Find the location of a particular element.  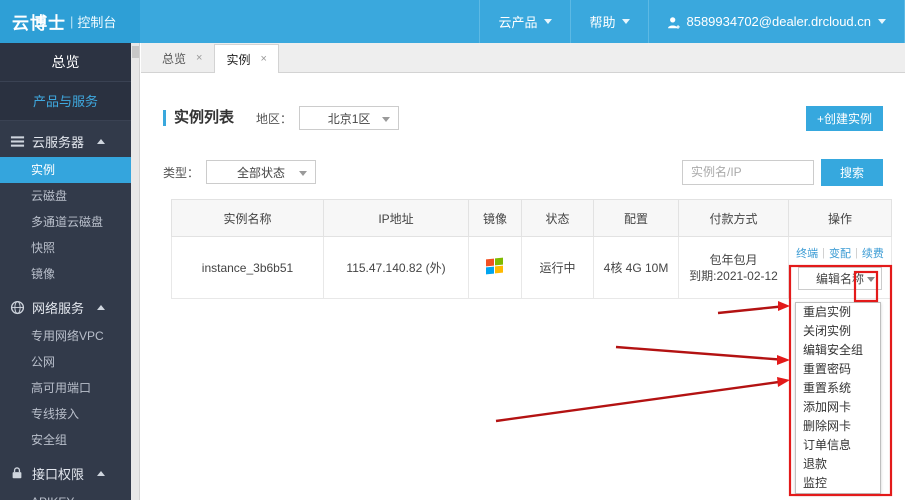

sidebar-item-overview: 总览 is located at coordinates (65, 62).